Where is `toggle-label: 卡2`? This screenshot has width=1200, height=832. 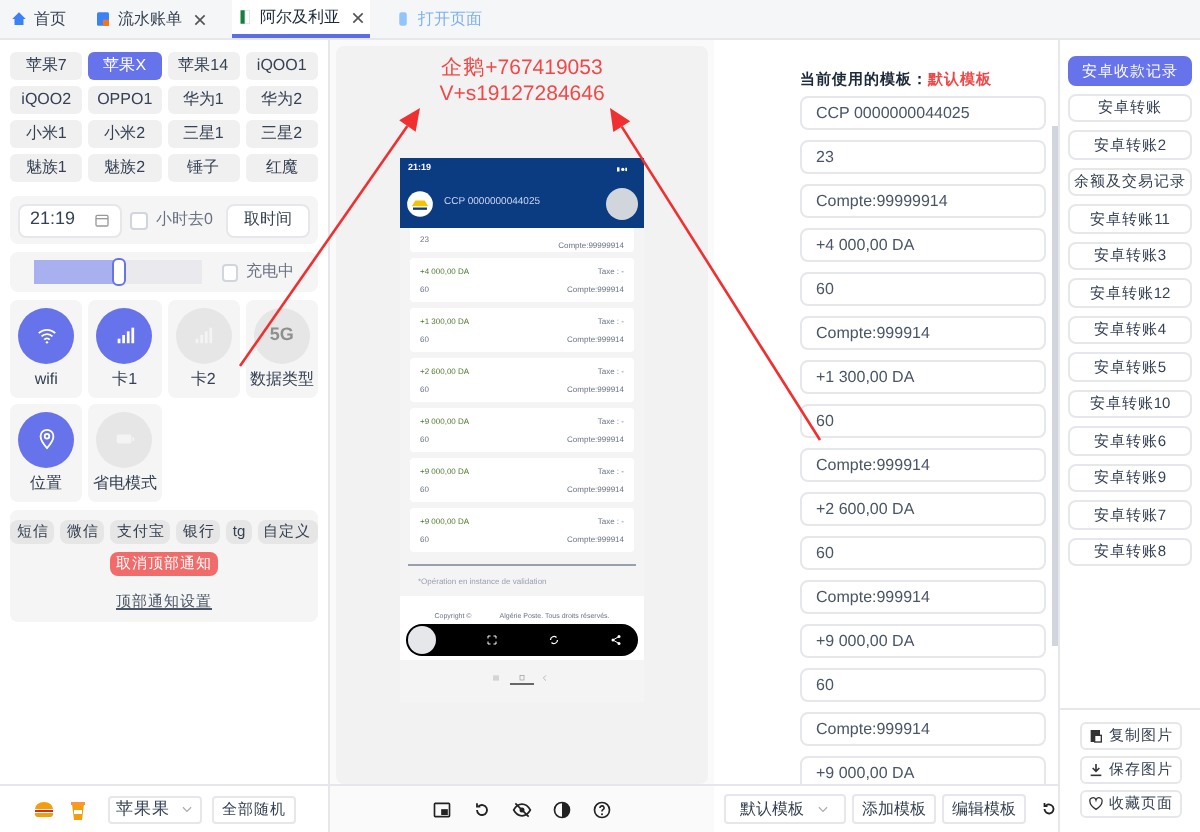 toggle-label: 卡2 is located at coordinates (203, 379).